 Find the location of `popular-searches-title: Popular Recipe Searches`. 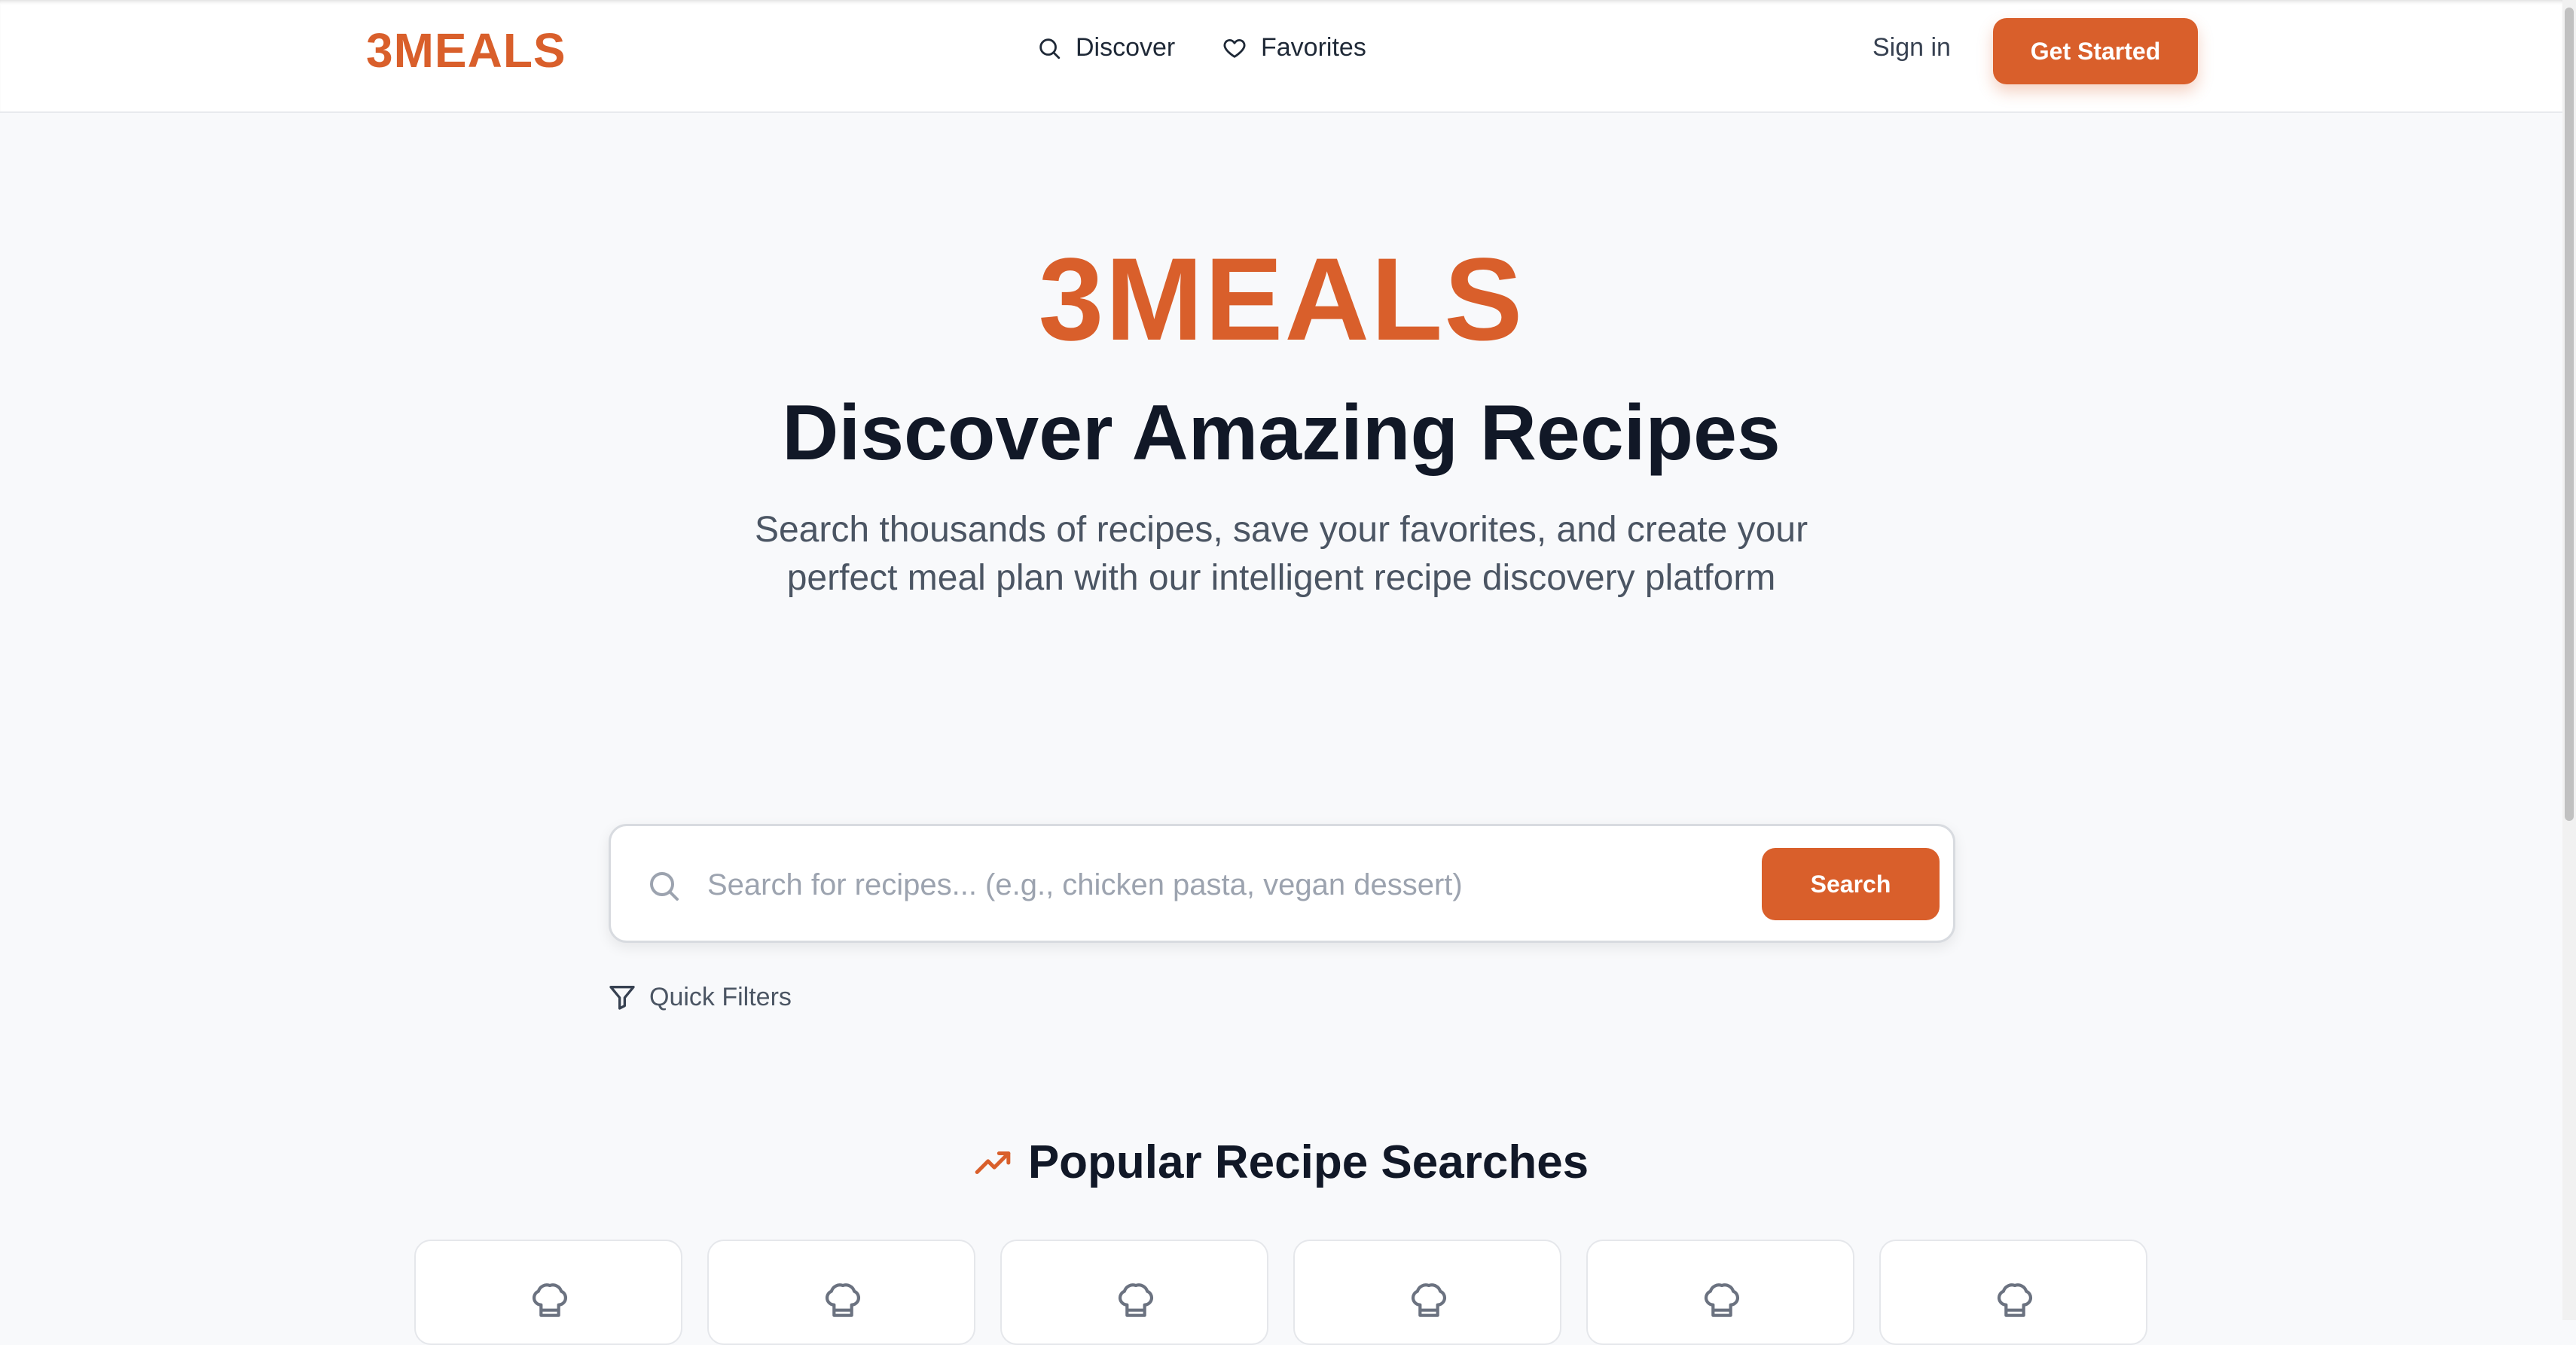

popular-searches-title: Popular Recipe Searches is located at coordinates (1308, 1162).